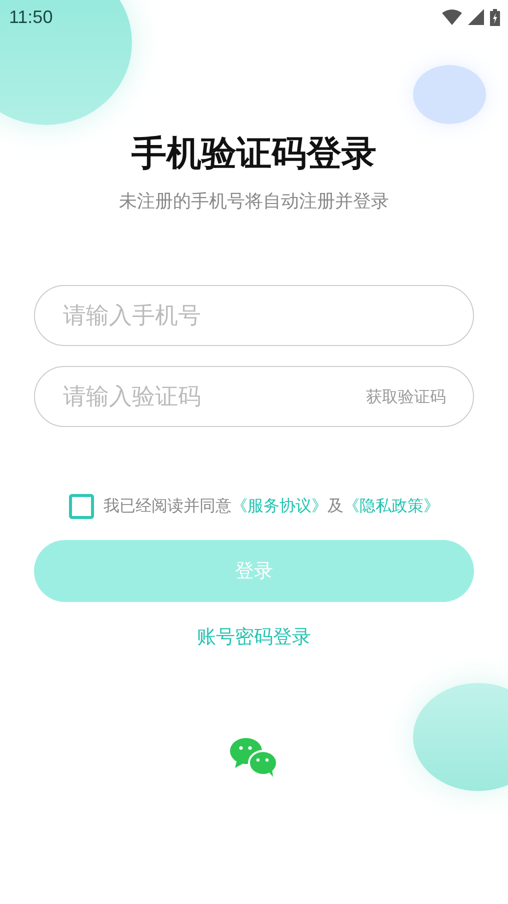 Image resolution: width=508 pixels, height=904 pixels. I want to click on battery-icon, so click(495, 17).